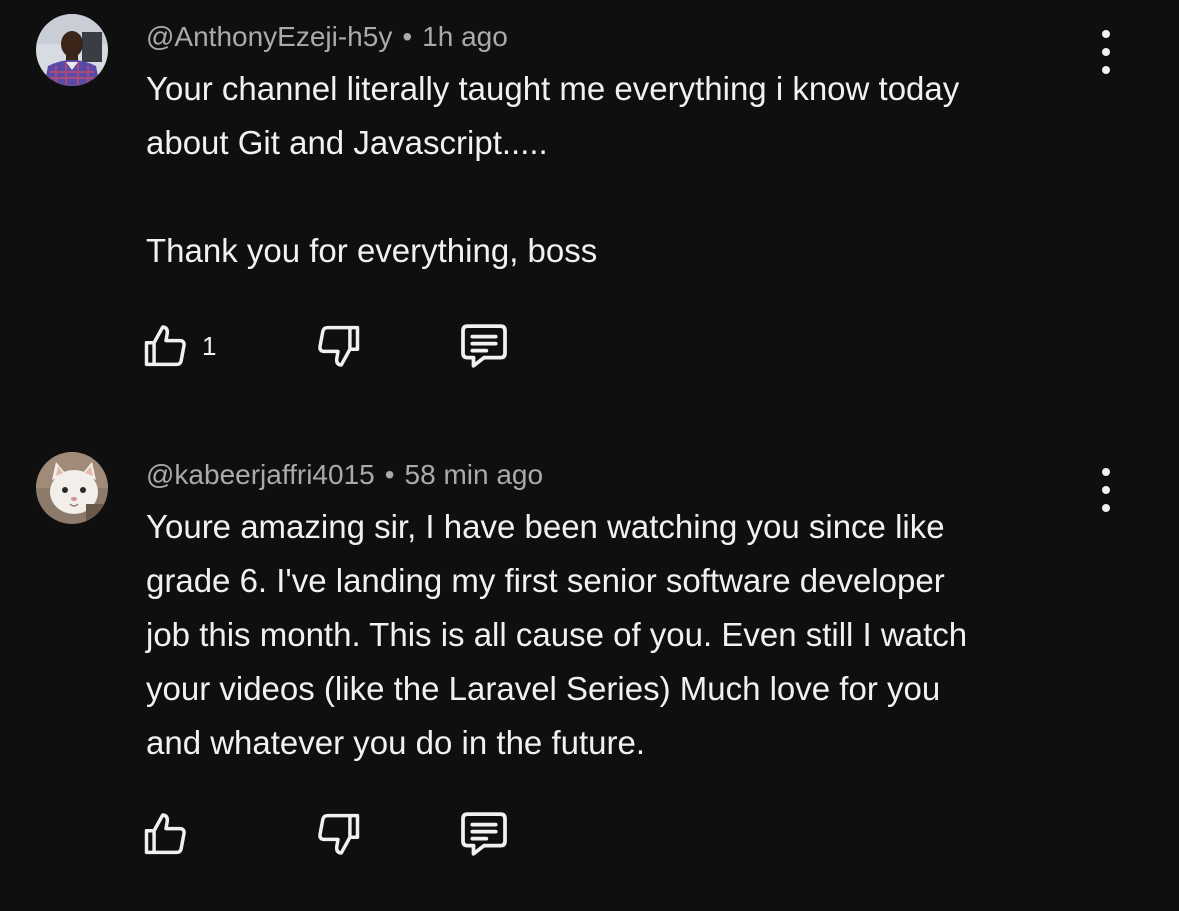  Describe the element at coordinates (269, 36) in the screenshot. I see `comment-author: @AnthonyEzeji-h5y` at that location.